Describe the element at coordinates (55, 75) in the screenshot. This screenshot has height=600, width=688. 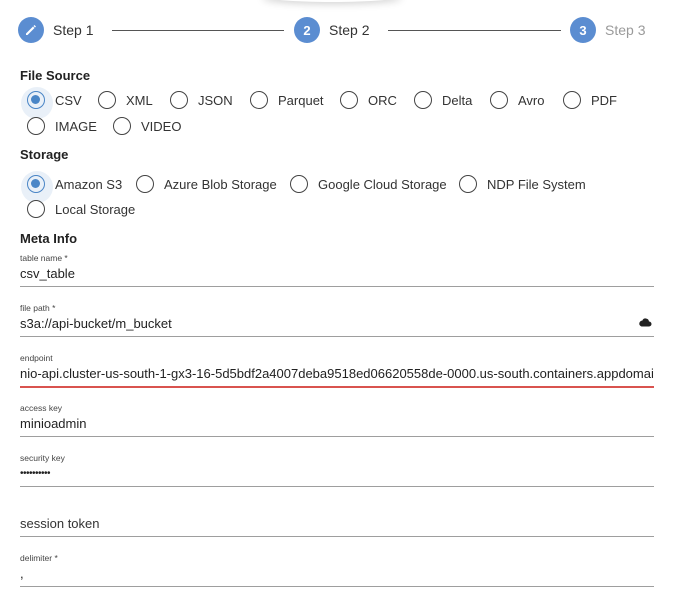
I see `file-source-title: File Source` at that location.